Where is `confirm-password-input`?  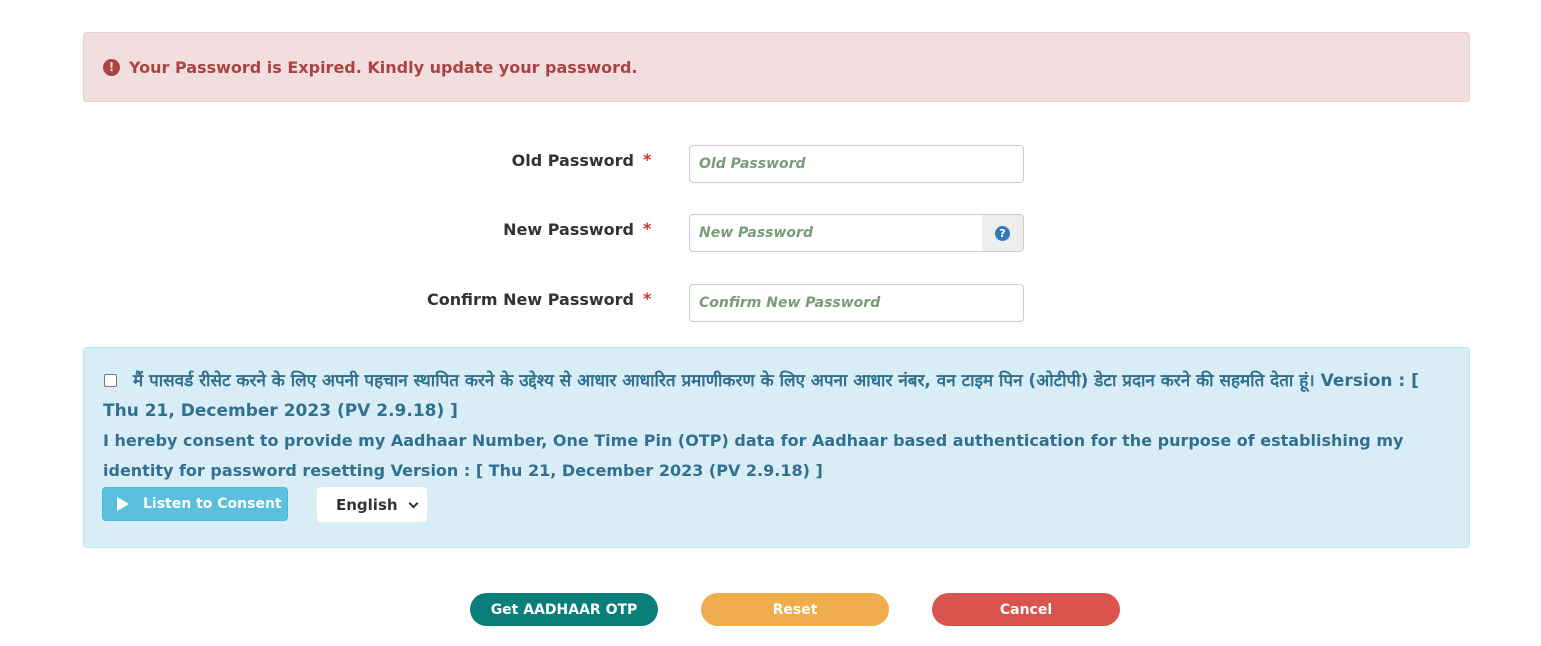 confirm-password-input is located at coordinates (856, 303).